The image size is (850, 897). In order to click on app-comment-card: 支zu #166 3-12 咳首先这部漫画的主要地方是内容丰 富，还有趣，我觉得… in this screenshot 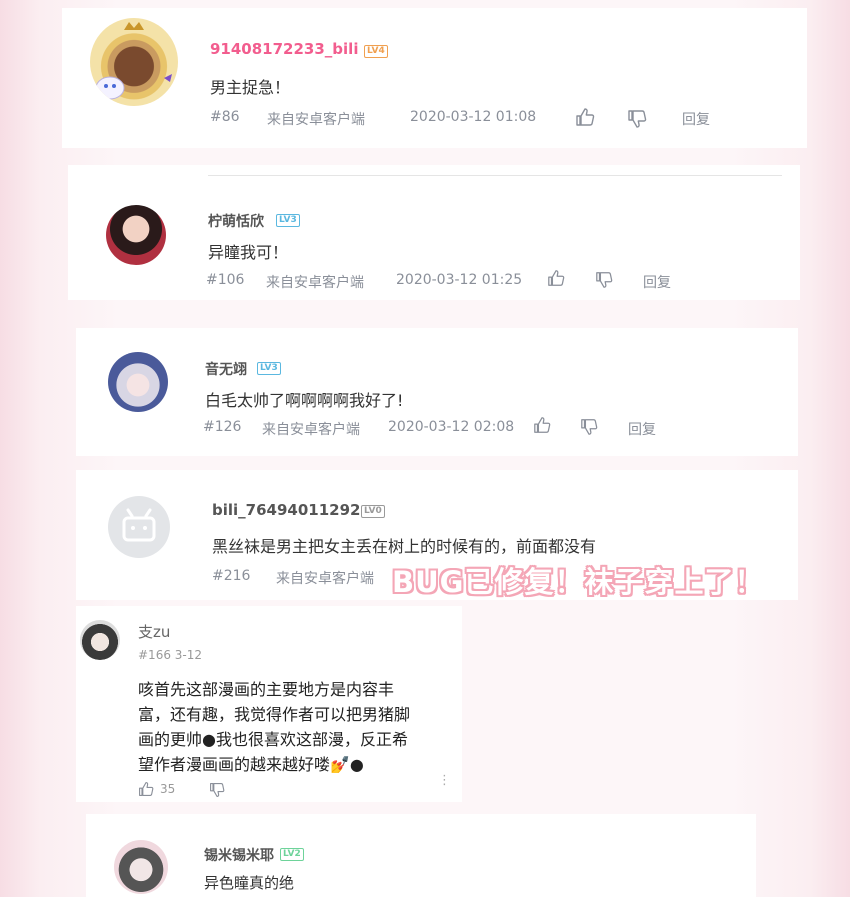, I will do `click(269, 704)`.